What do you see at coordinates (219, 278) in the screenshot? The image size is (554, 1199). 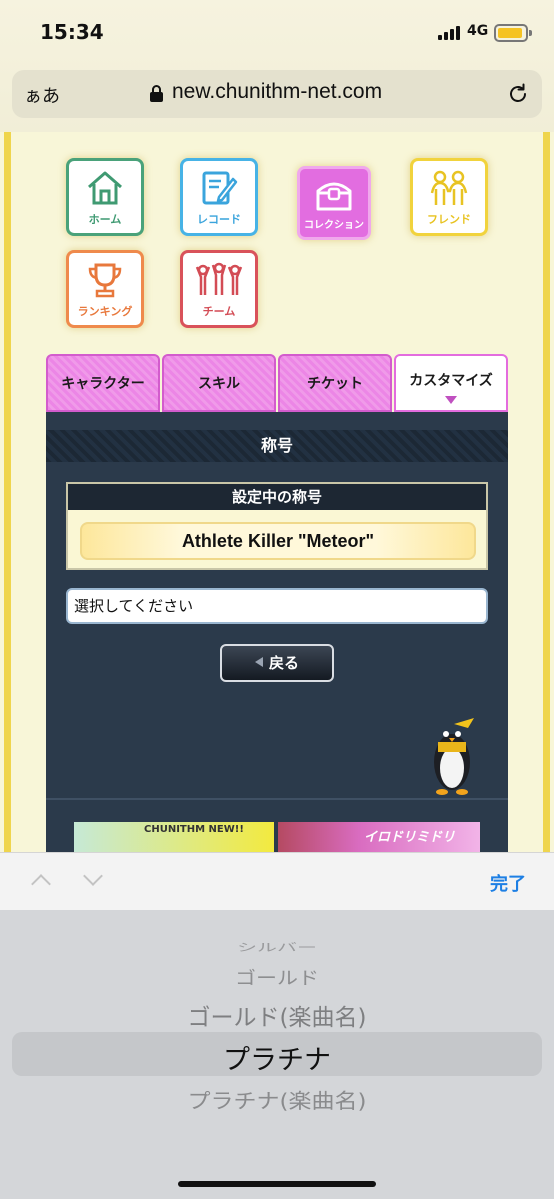 I see `team-icon` at bounding box center [219, 278].